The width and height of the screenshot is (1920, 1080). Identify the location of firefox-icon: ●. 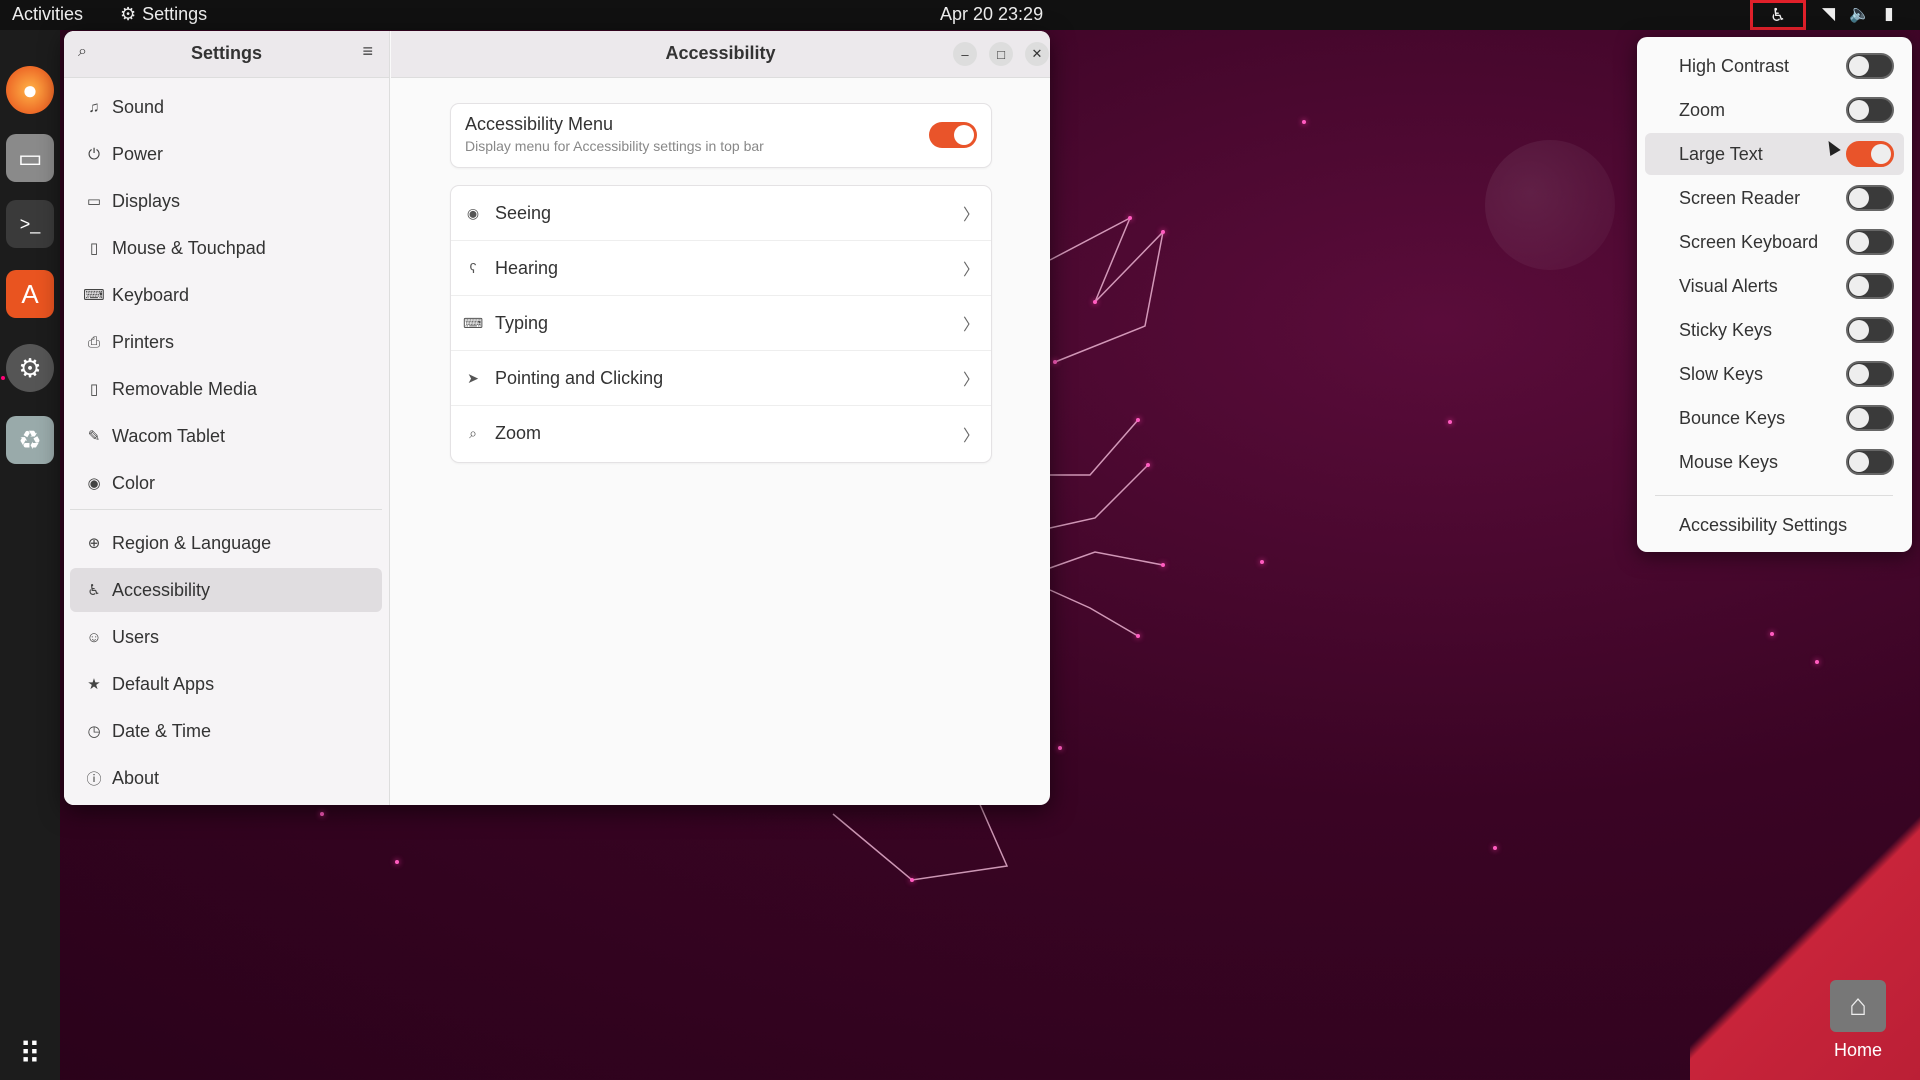
(30, 90).